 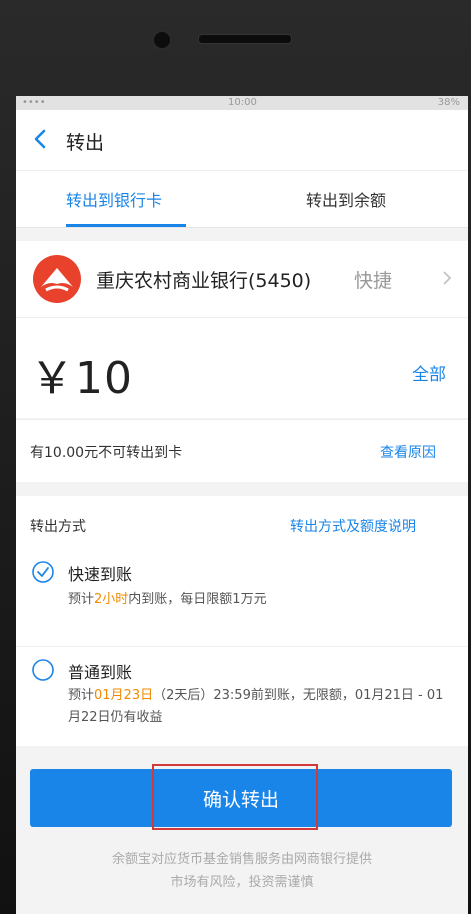 I want to click on option-title: 快速到账, so click(x=100, y=574).